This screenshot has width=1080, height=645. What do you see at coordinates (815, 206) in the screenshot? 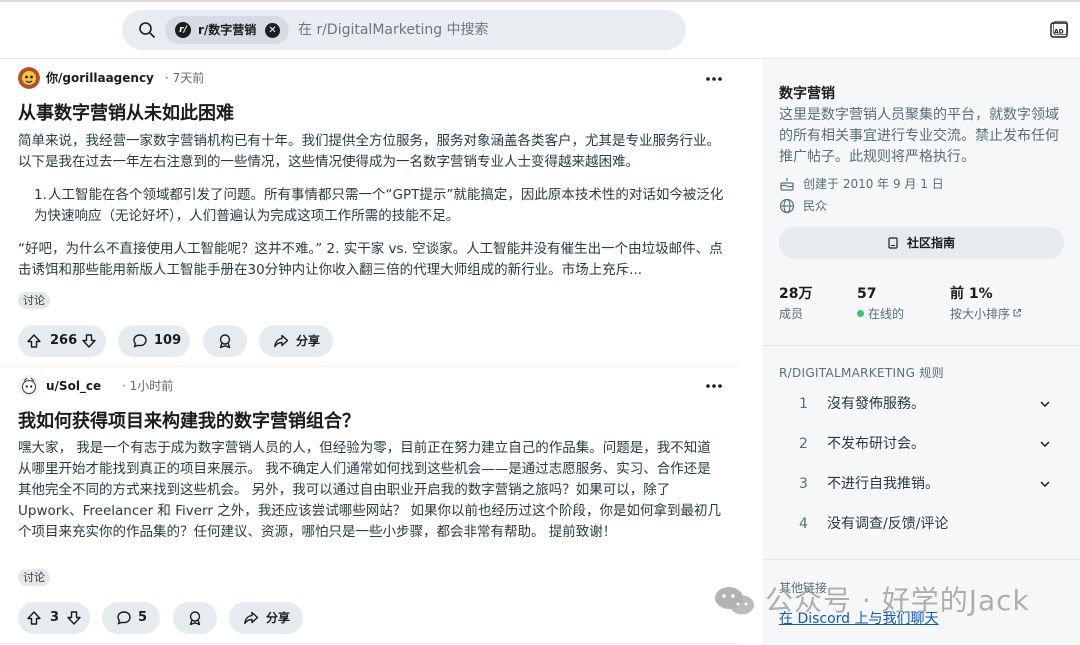
I see `visibility-text: 民众` at bounding box center [815, 206].